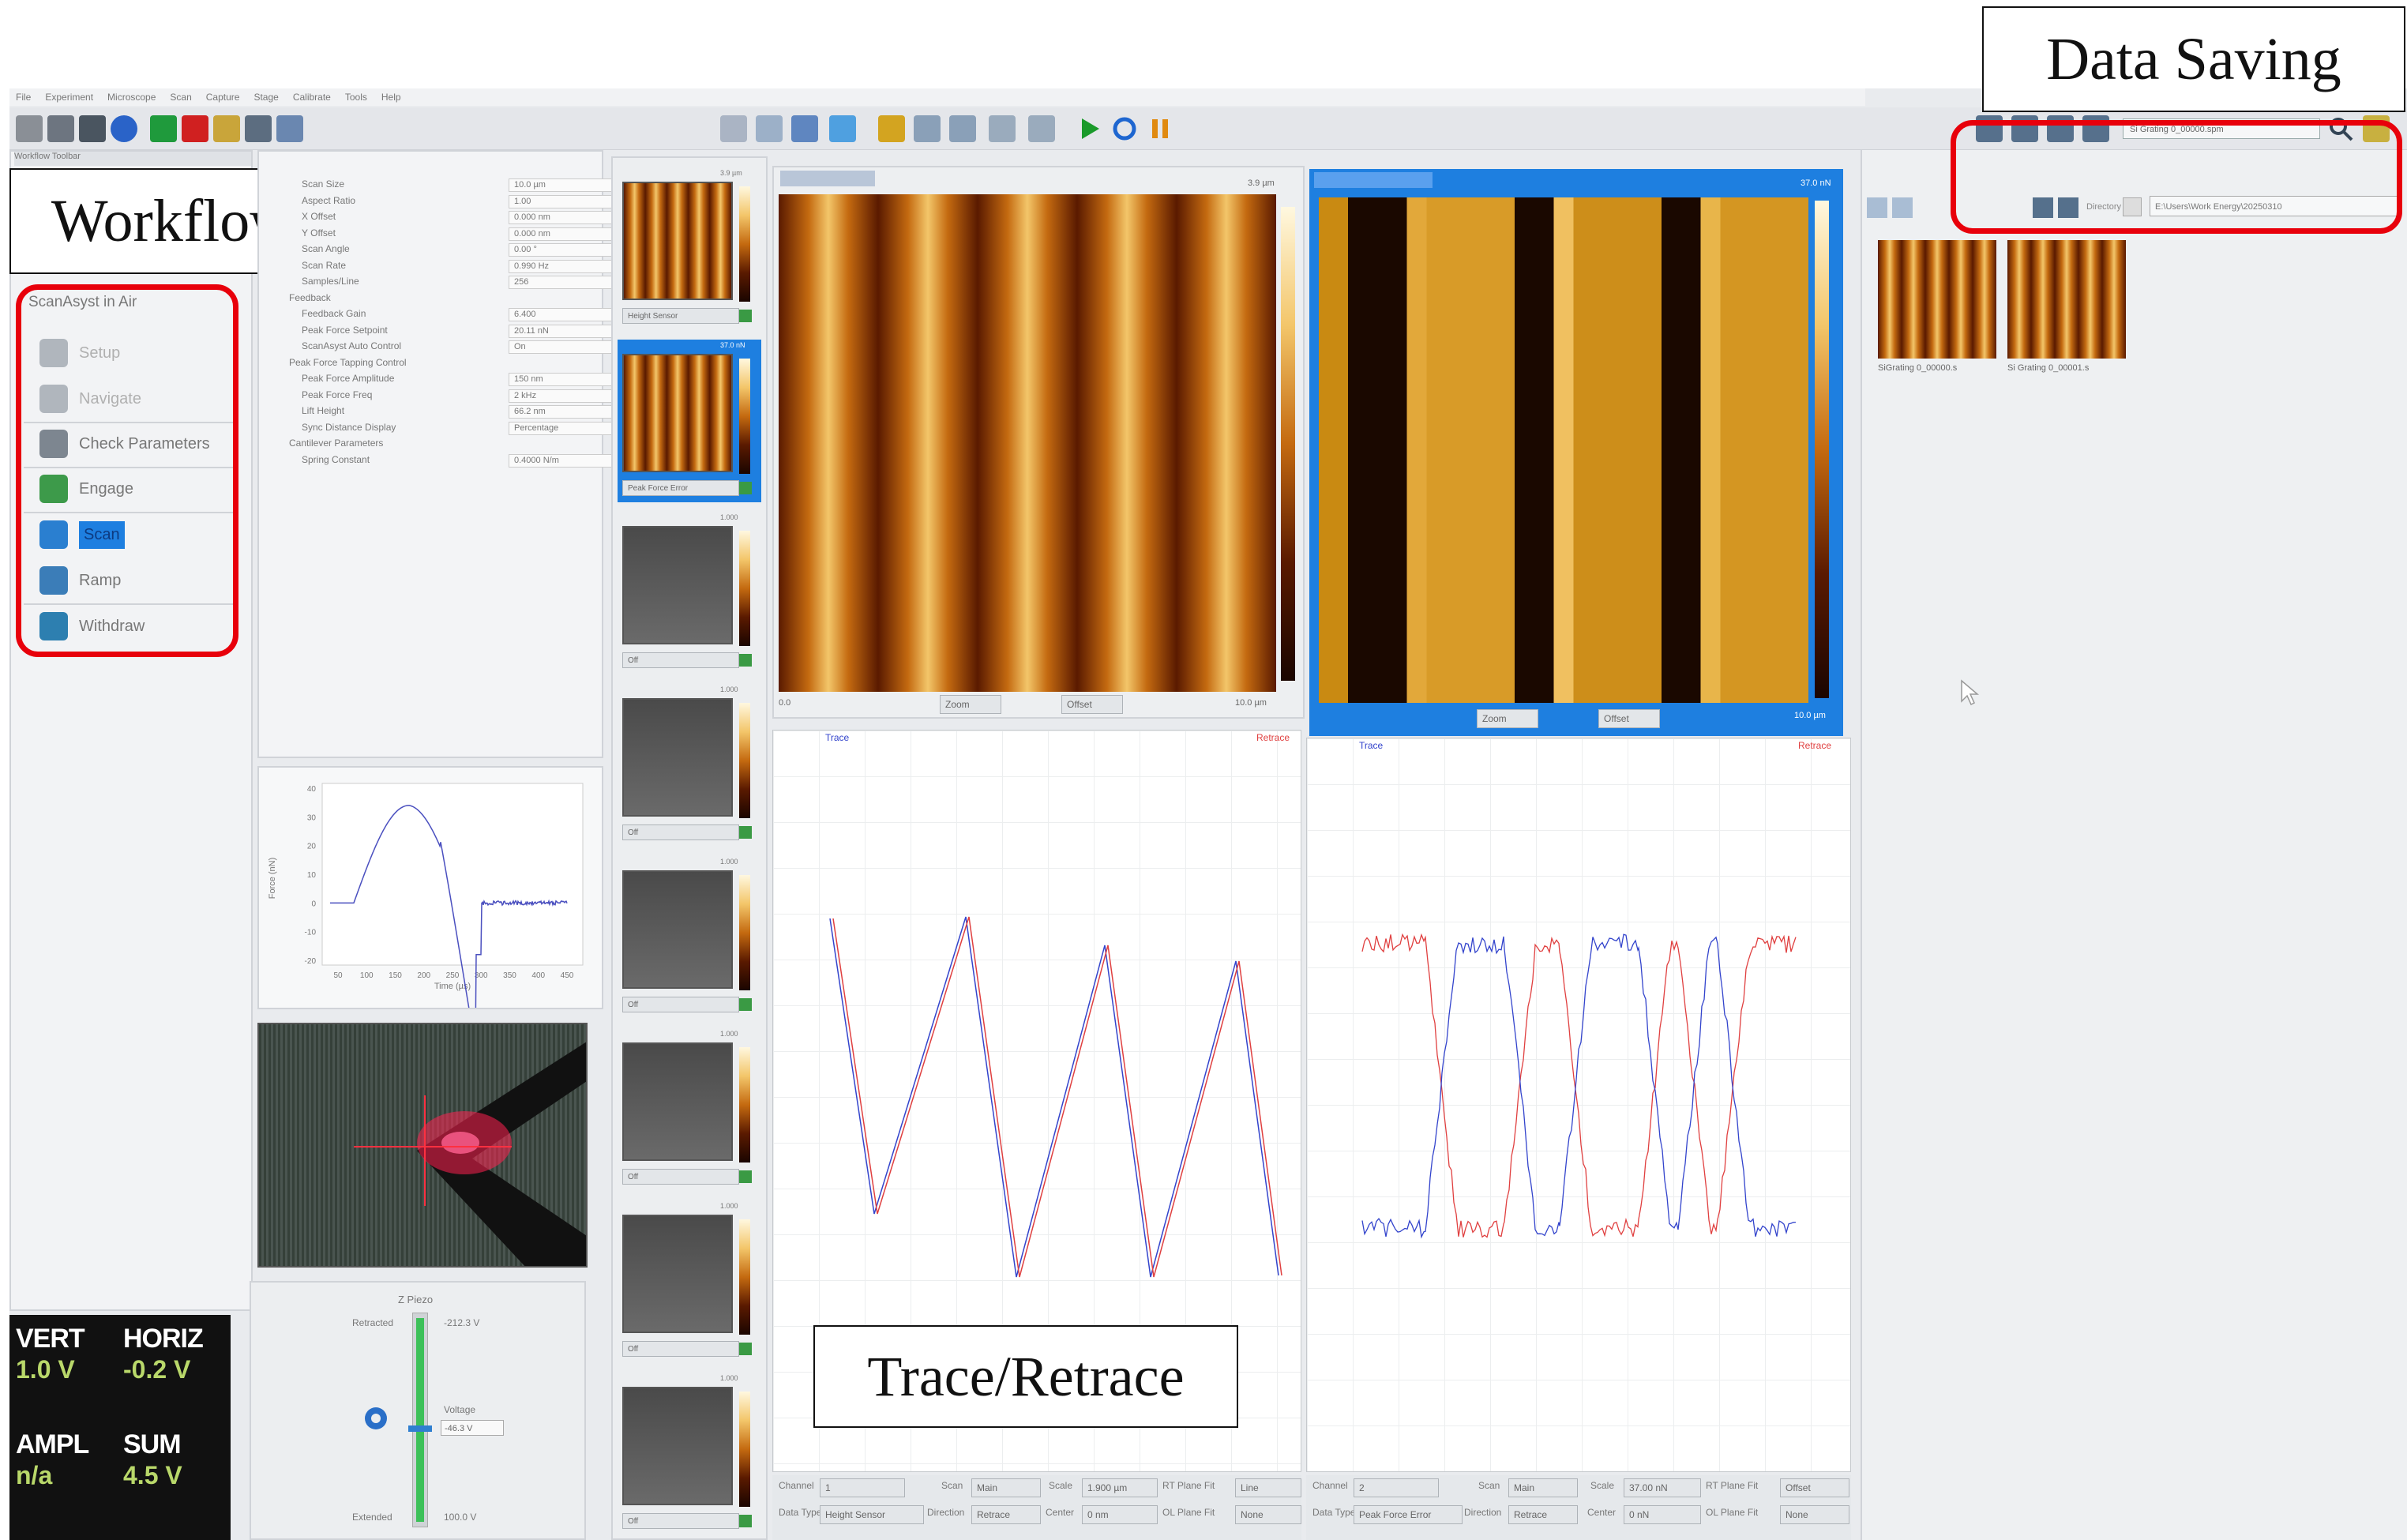 The image size is (2407, 1540). Describe the element at coordinates (1814, 1487) in the screenshot. I see `rt-plane-fit-select: Offset` at that location.